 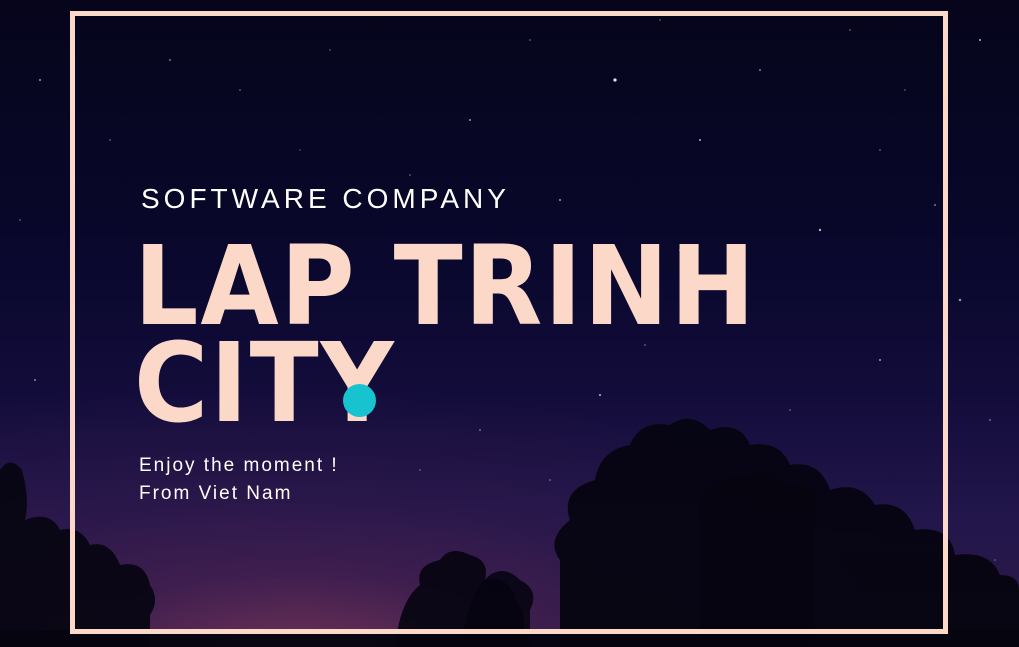 What do you see at coordinates (216, 493) in the screenshot?
I see `tagline-line2: From Viet Nam` at bounding box center [216, 493].